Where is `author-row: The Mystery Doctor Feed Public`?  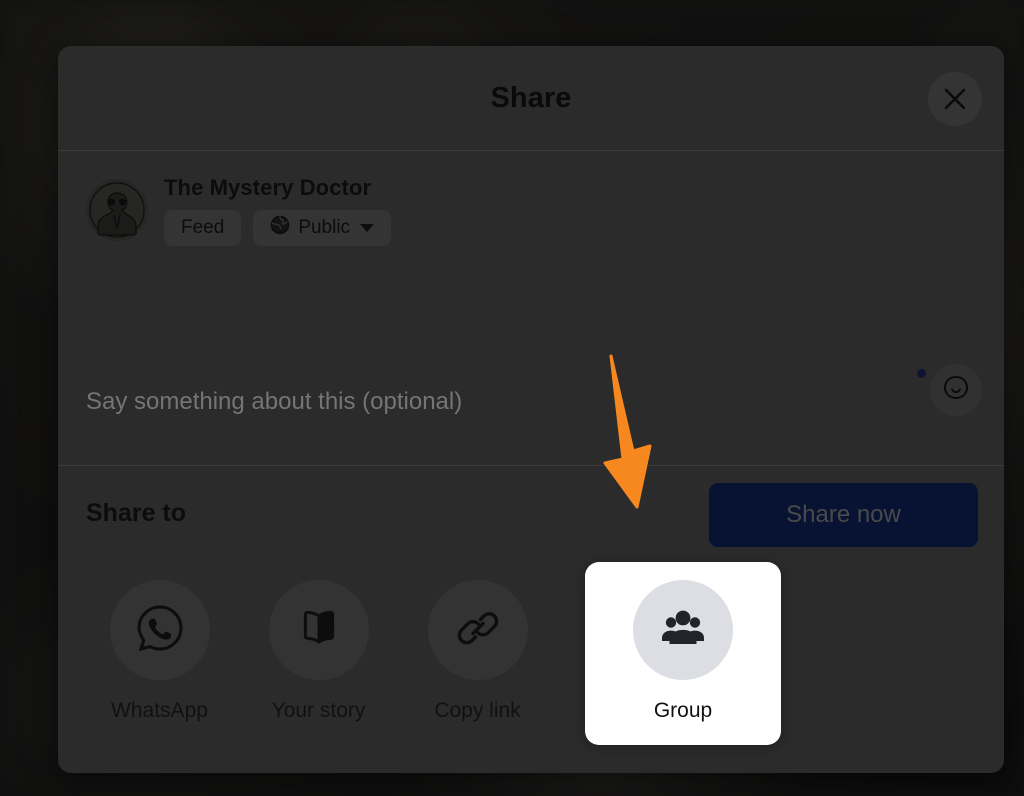
author-row: The Mystery Doctor Feed Public is located at coordinates (239, 209).